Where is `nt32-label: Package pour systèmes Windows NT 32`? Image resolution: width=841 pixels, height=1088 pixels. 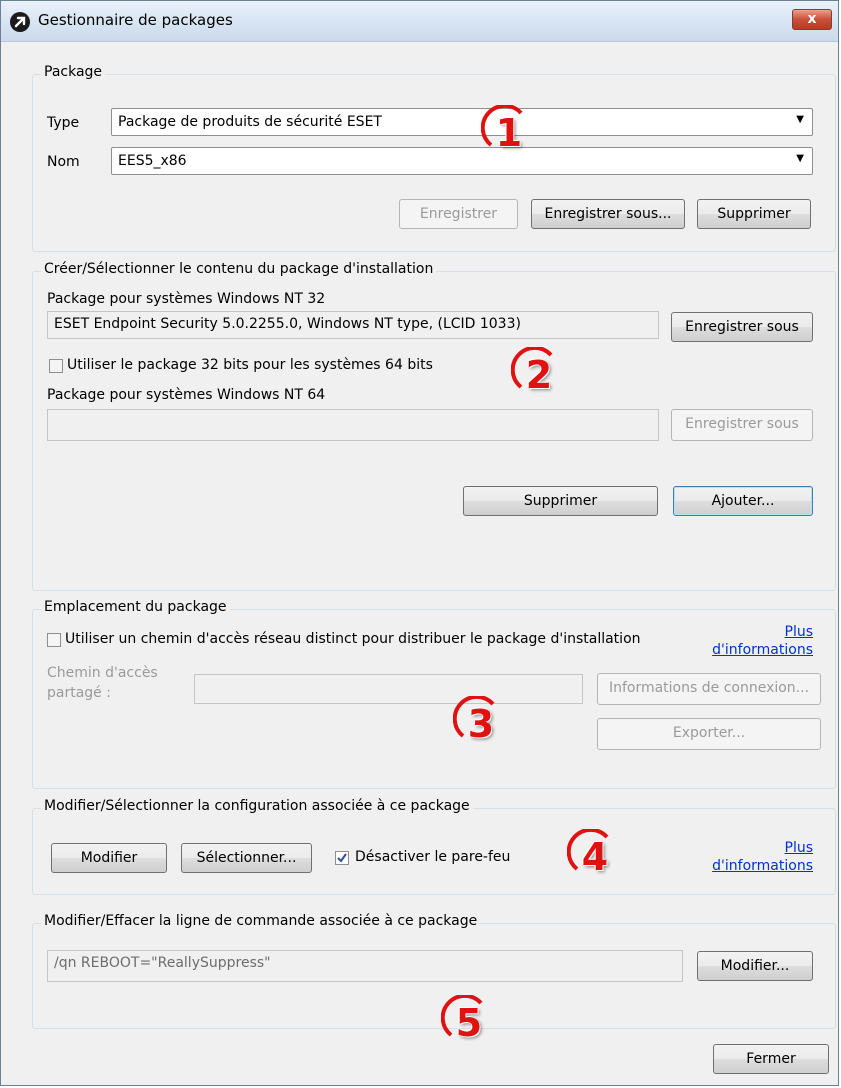 nt32-label: Package pour systèmes Windows NT 32 is located at coordinates (186, 299).